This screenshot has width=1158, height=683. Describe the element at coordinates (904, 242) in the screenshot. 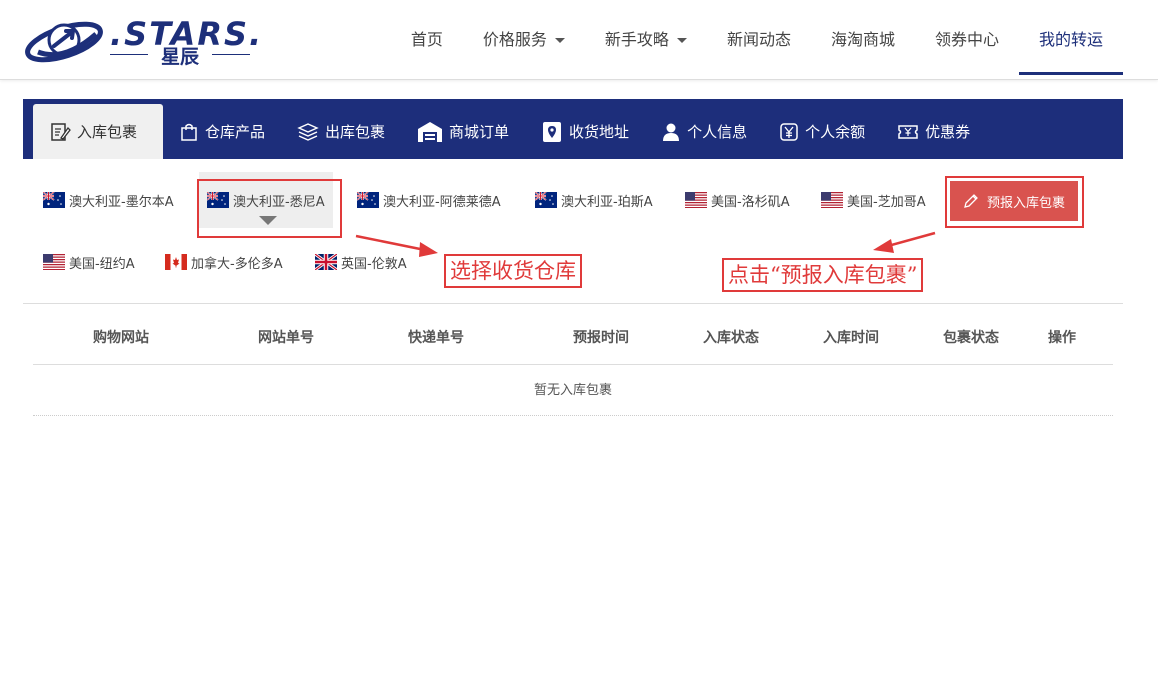

I see `arrow-to-button-icon` at that location.